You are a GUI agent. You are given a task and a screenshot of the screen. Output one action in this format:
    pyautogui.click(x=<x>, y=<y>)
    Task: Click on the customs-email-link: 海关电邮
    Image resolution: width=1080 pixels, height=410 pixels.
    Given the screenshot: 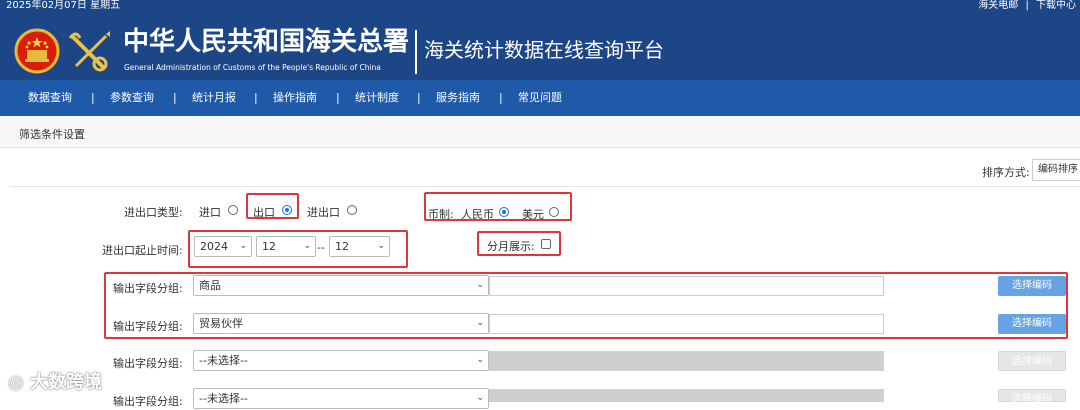 What is the action you would take?
    pyautogui.click(x=998, y=5)
    